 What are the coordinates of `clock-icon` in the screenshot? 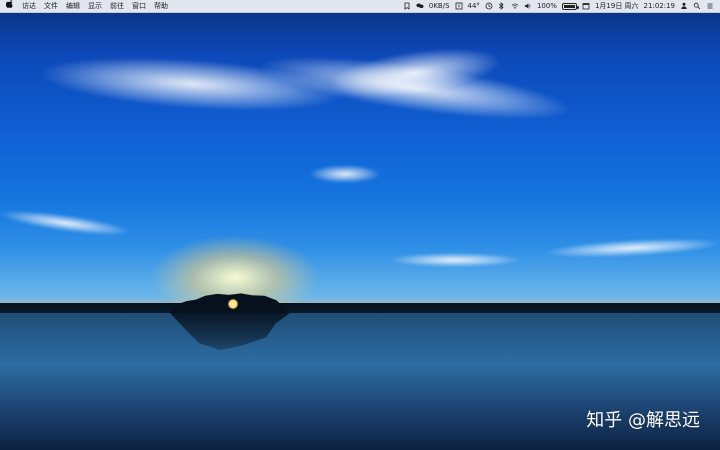 It's located at (489, 6).